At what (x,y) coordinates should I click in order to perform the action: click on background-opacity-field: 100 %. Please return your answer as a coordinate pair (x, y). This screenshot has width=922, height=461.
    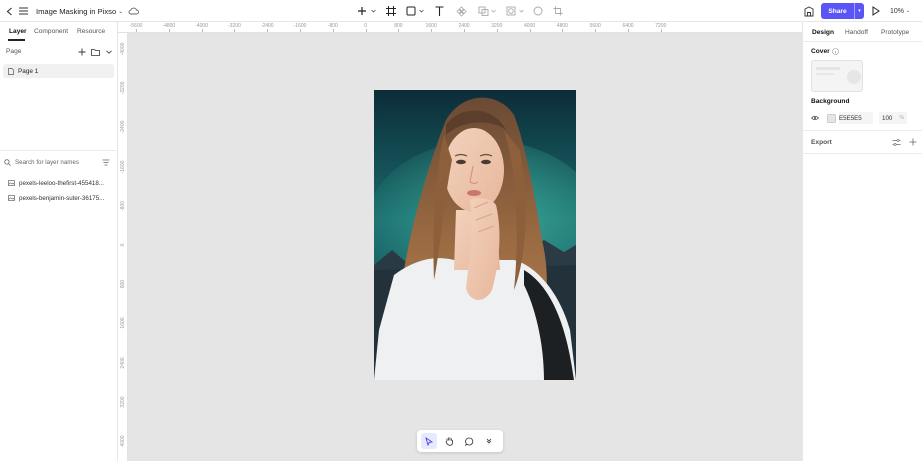
    Looking at the image, I should click on (893, 118).